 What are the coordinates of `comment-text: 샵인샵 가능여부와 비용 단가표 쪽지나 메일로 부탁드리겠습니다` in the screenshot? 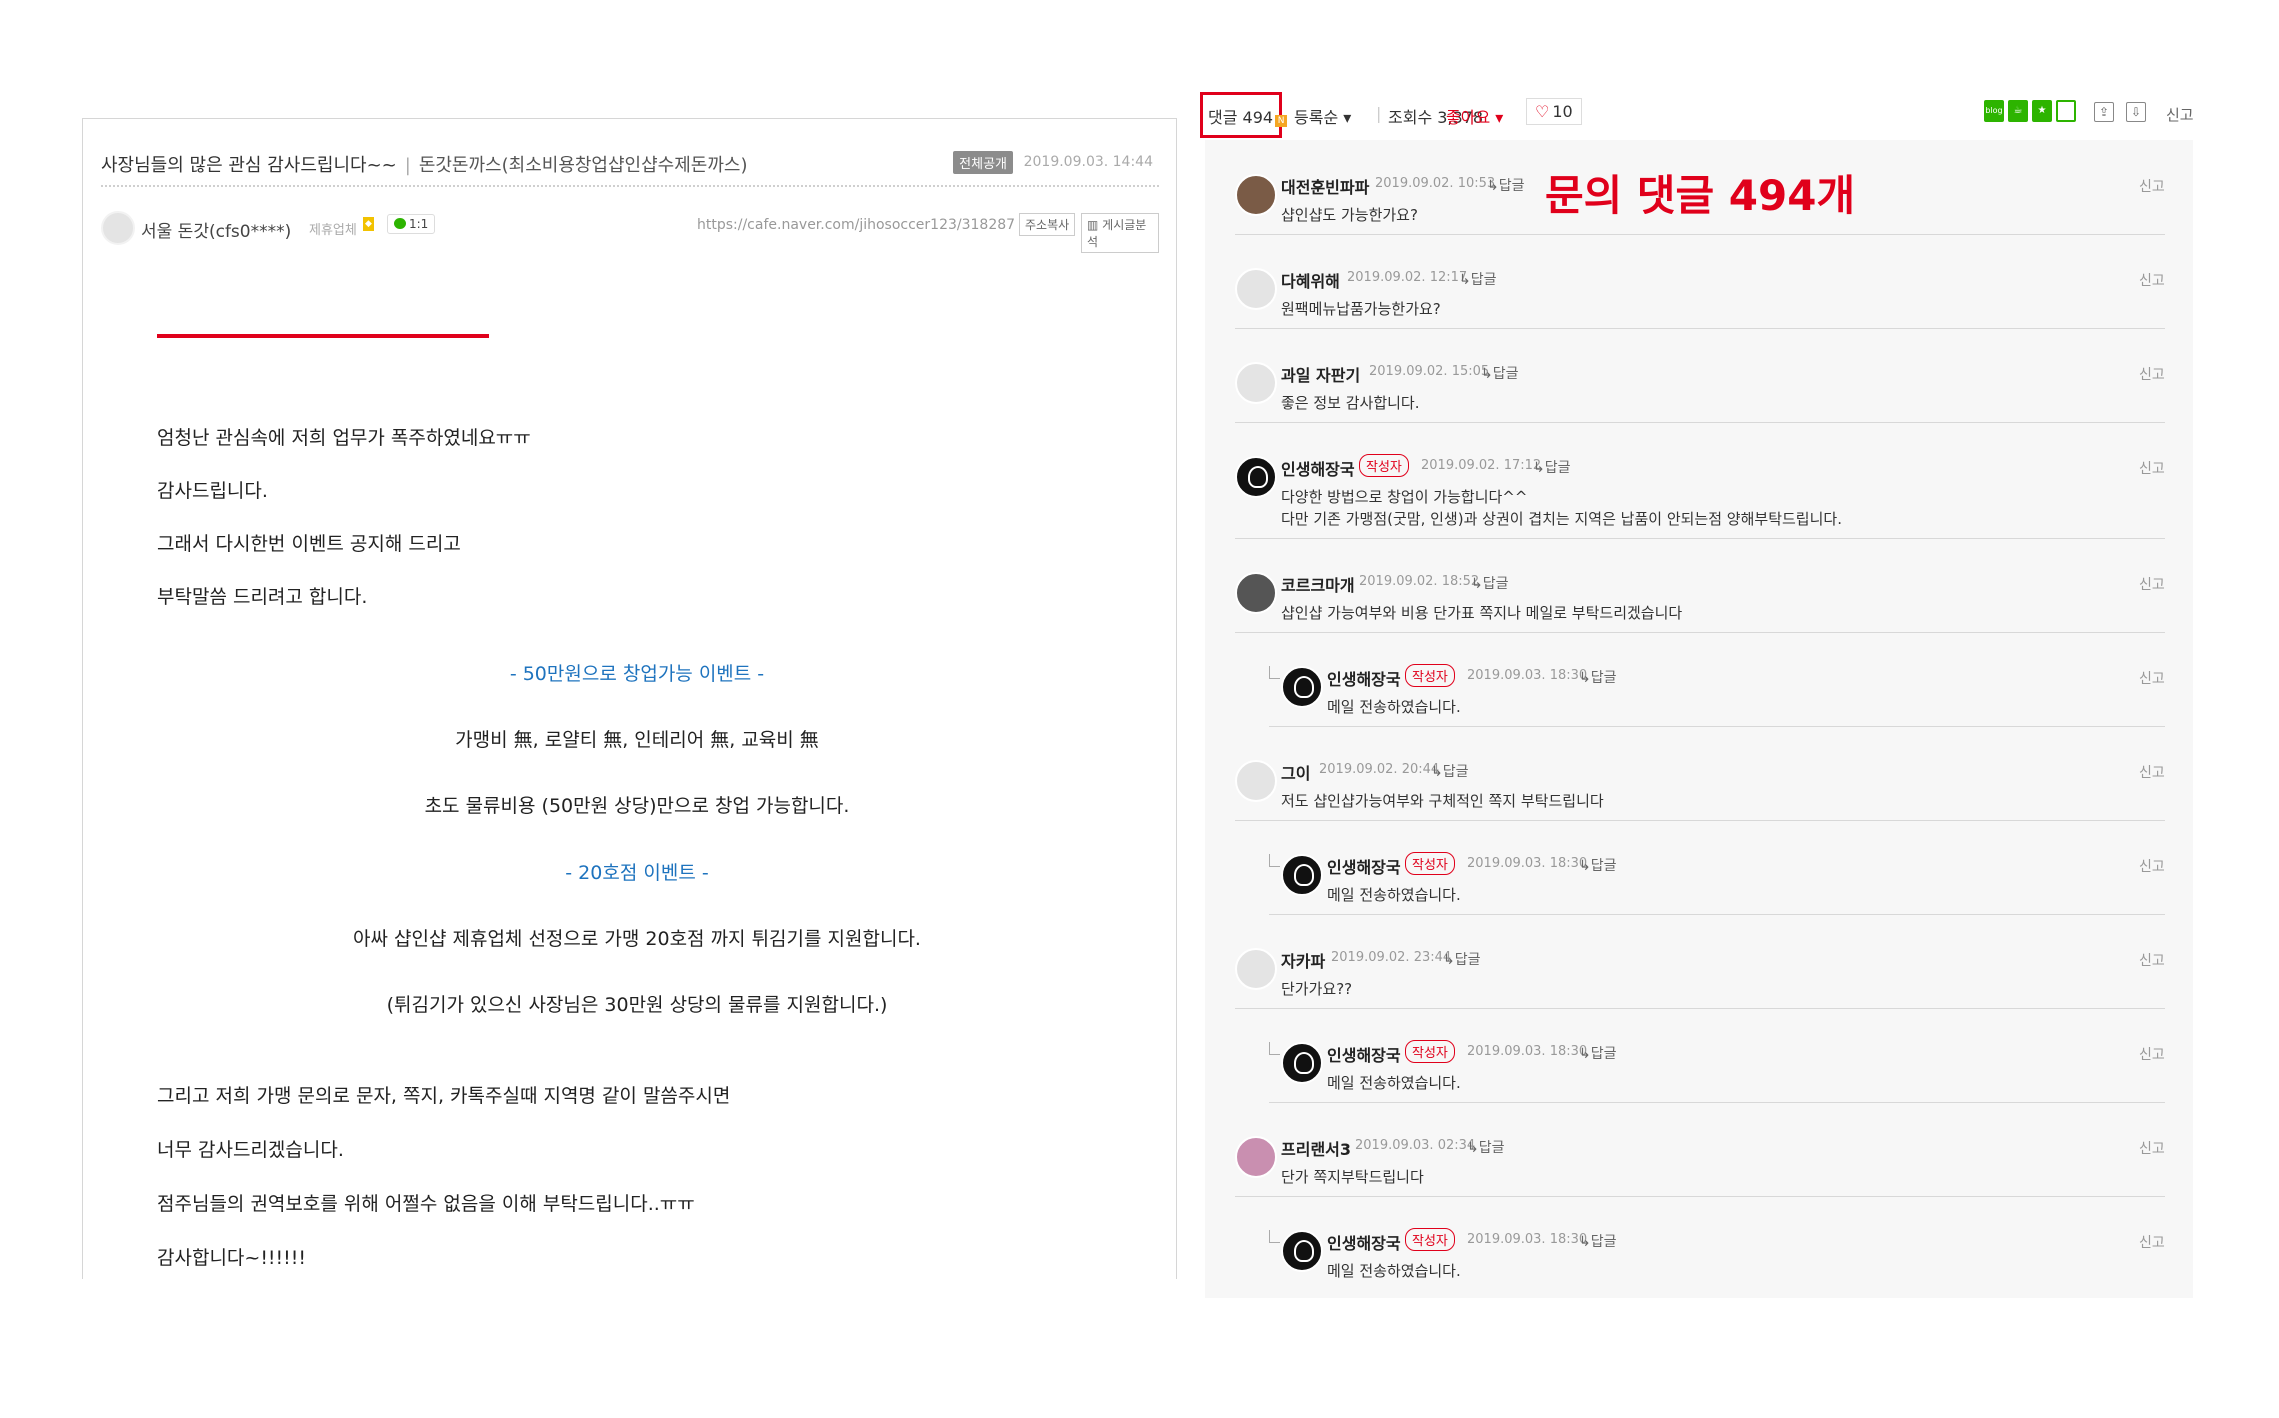 It's located at (1482, 613).